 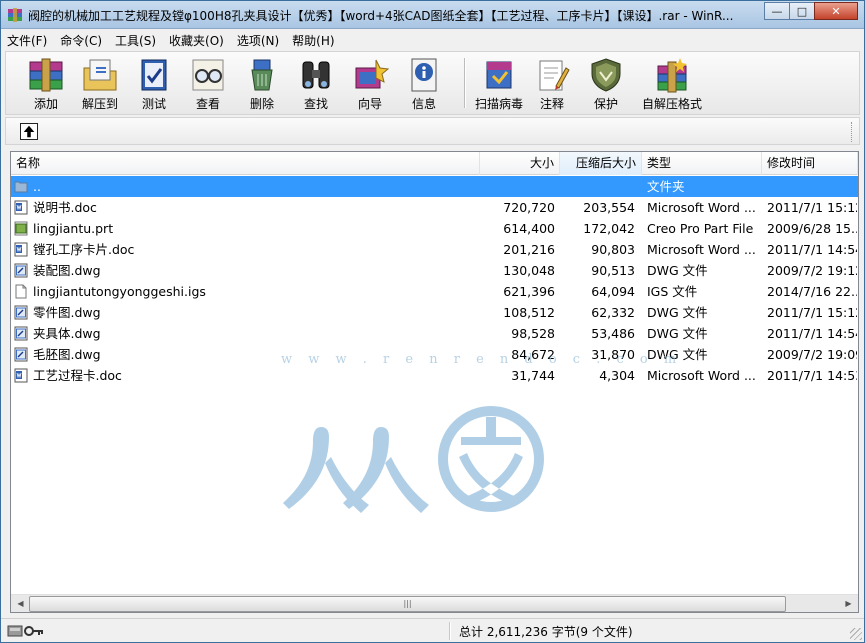 What do you see at coordinates (245, 163) in the screenshot?
I see `column-name: 名称` at bounding box center [245, 163].